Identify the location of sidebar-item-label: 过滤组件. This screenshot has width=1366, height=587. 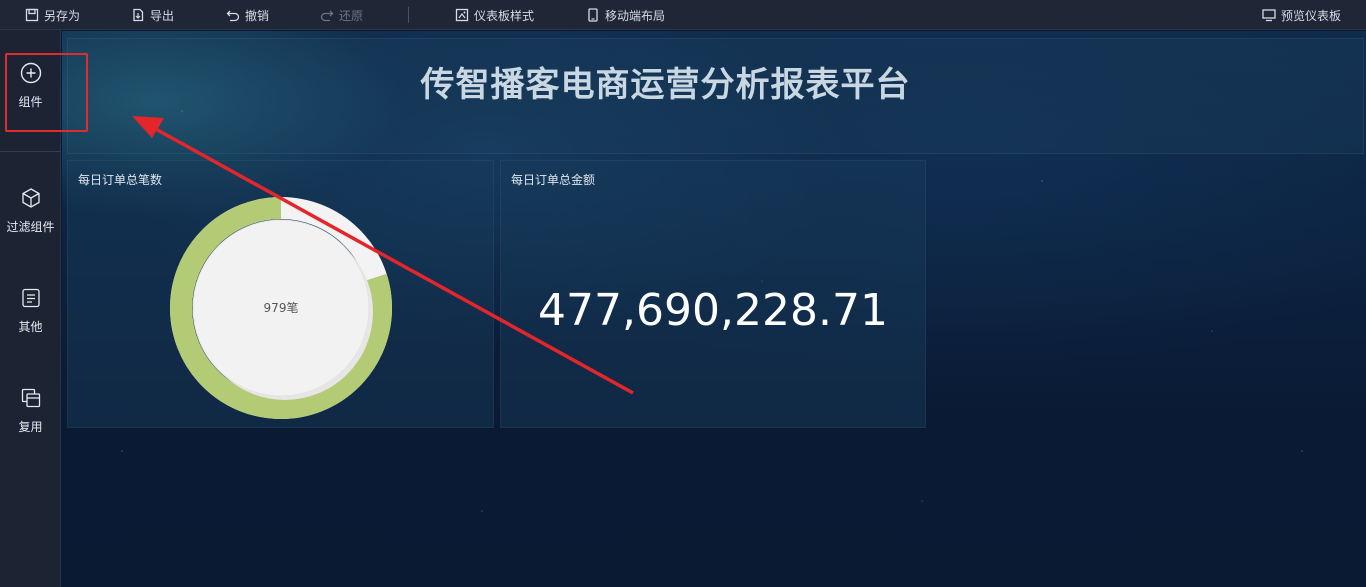
(30, 227).